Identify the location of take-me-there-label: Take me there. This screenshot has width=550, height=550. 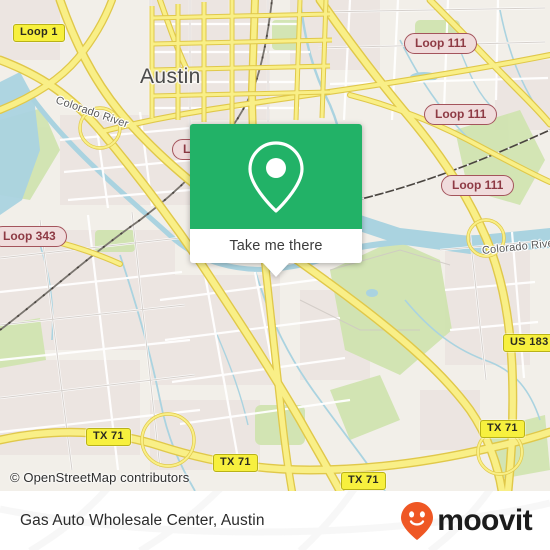
(276, 246).